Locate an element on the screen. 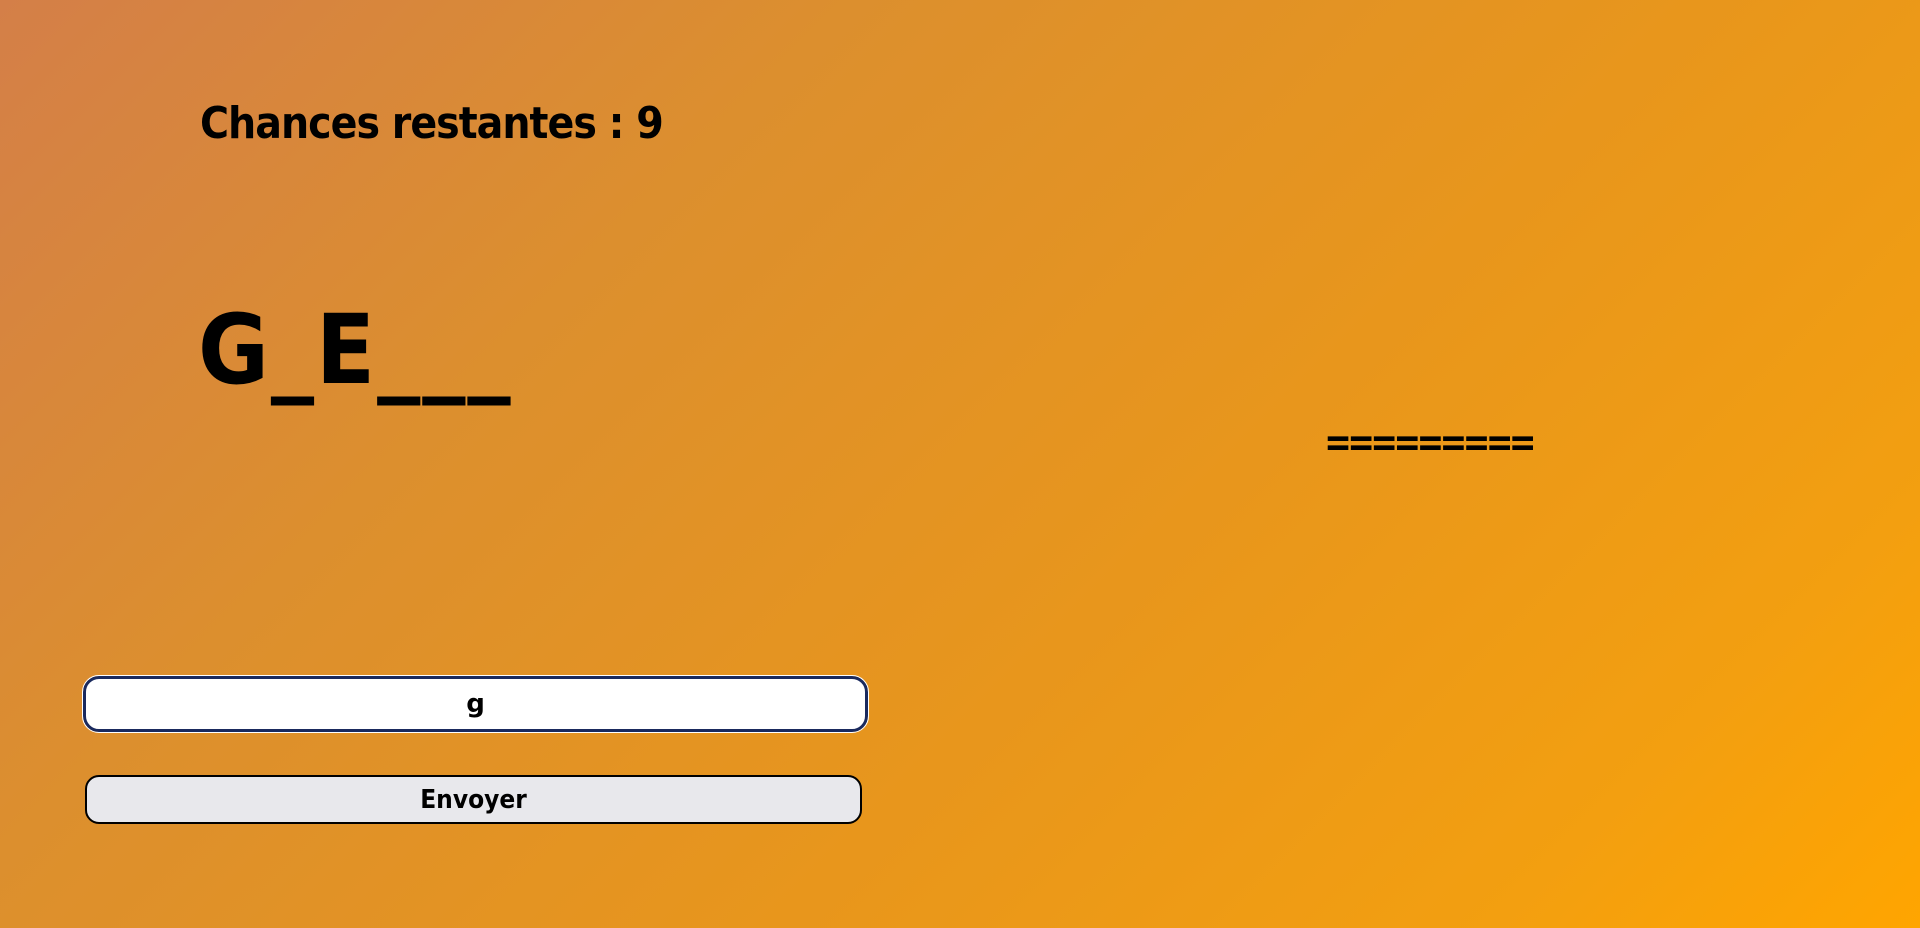 This screenshot has width=1920, height=928. send-button: Envoyer is located at coordinates (473, 799).